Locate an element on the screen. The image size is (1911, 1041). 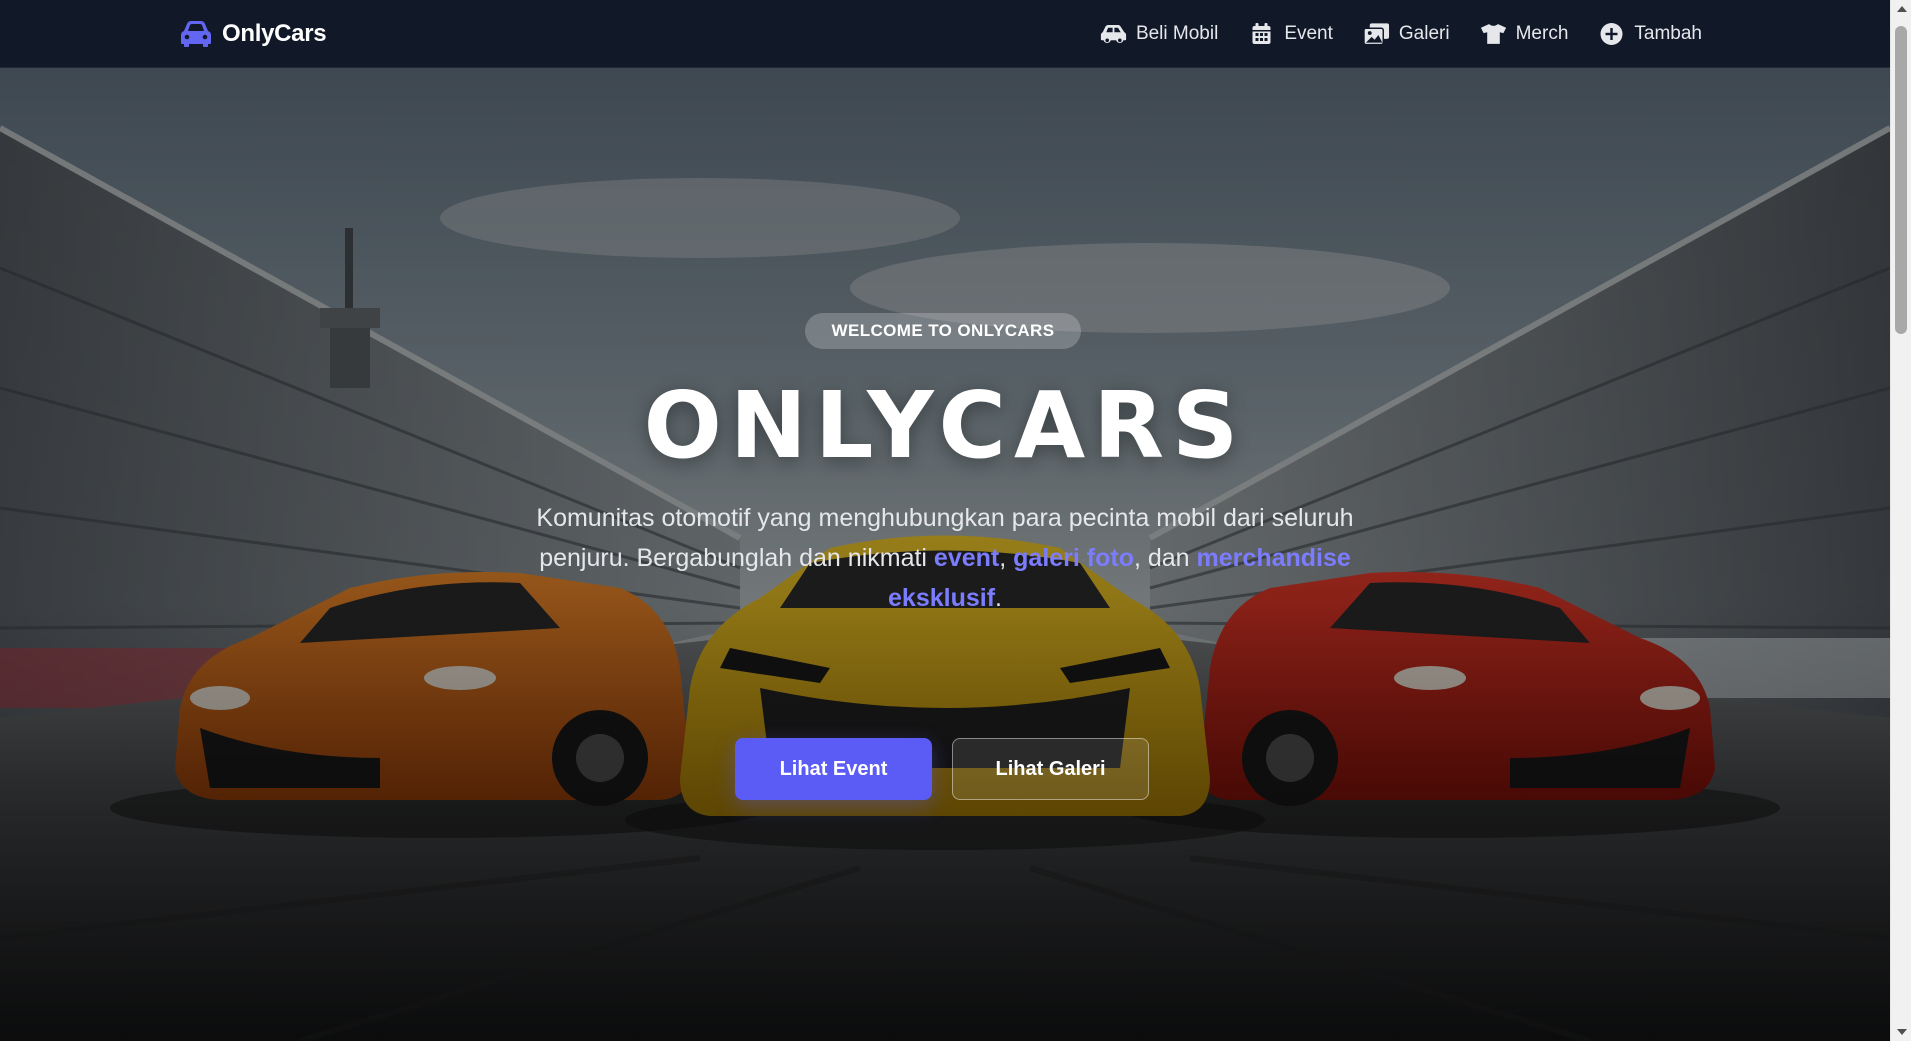
shirt-icon is located at coordinates (1493, 34).